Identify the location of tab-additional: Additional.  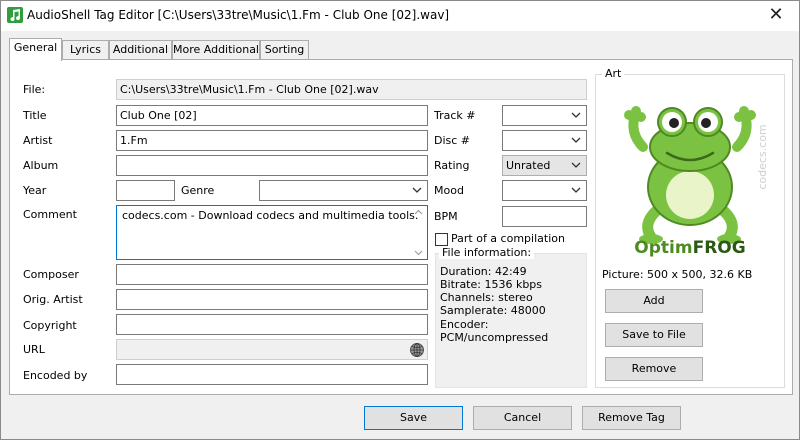
(140, 50).